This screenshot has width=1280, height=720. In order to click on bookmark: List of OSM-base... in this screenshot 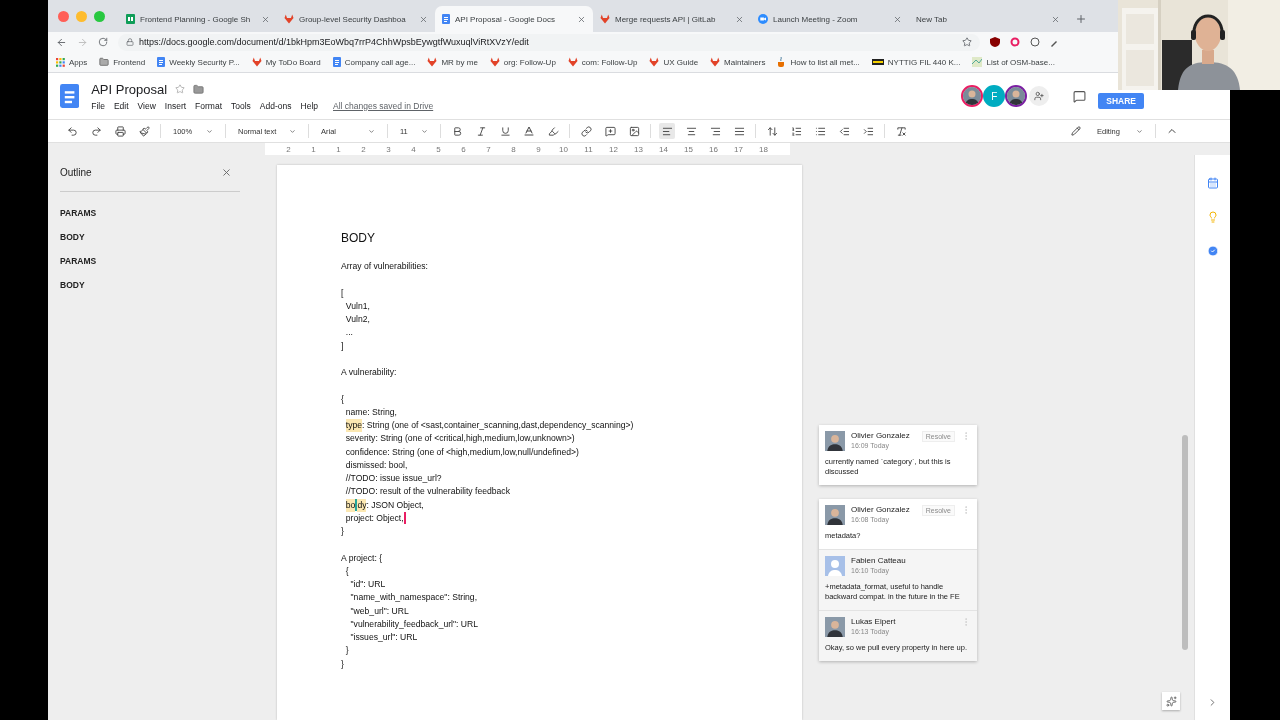, I will do `click(1013, 62)`.